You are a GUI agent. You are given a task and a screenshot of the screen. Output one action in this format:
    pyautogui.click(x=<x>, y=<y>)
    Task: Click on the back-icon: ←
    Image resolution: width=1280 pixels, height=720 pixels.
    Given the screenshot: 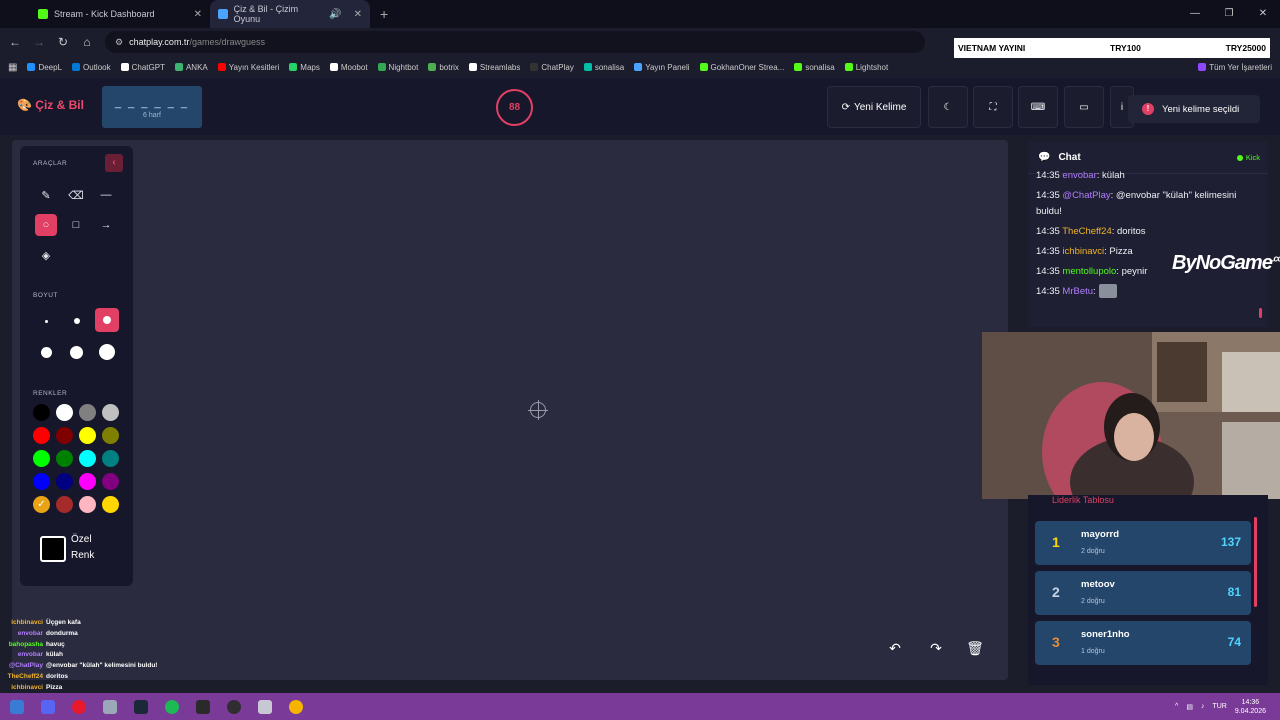 What is the action you would take?
    pyautogui.click(x=15, y=42)
    